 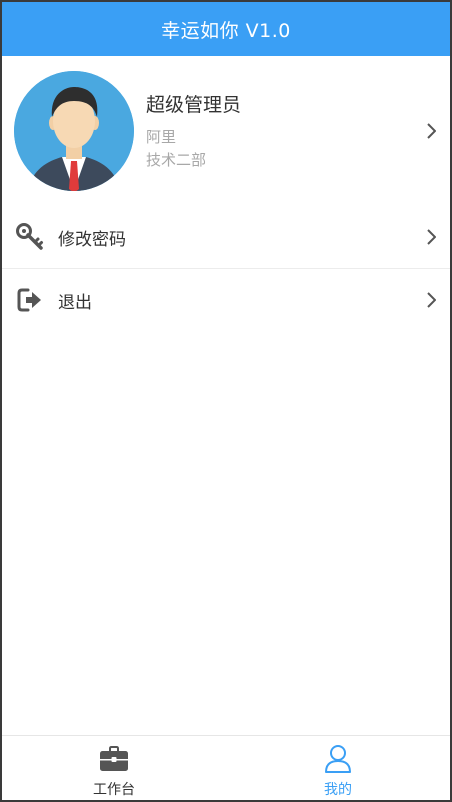 I want to click on avatar-businessman-icon, so click(x=74, y=131).